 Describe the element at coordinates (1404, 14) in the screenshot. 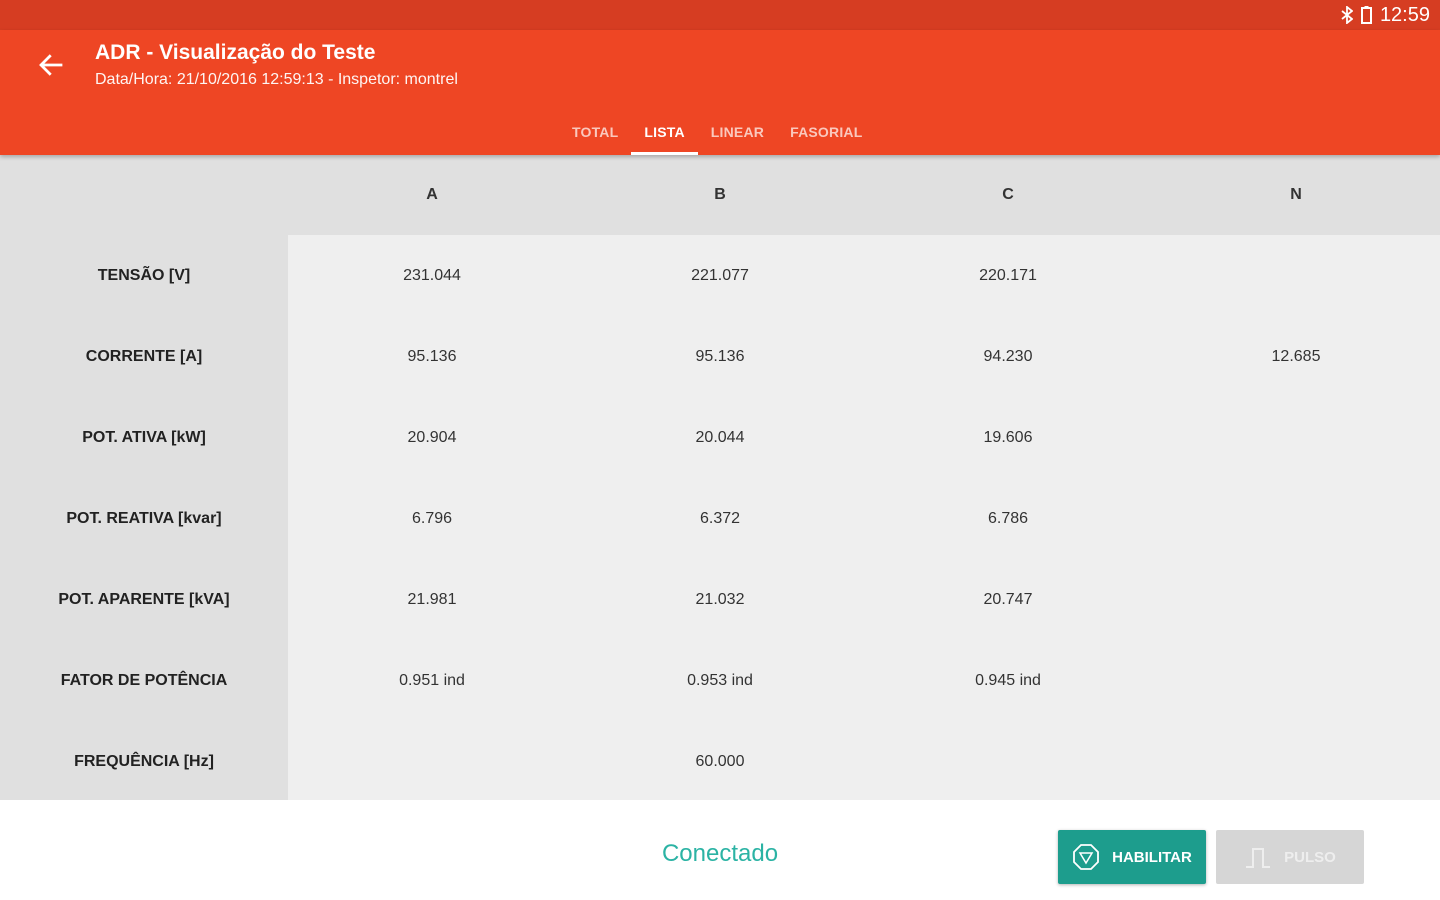

I see `status-time: 12:59` at that location.